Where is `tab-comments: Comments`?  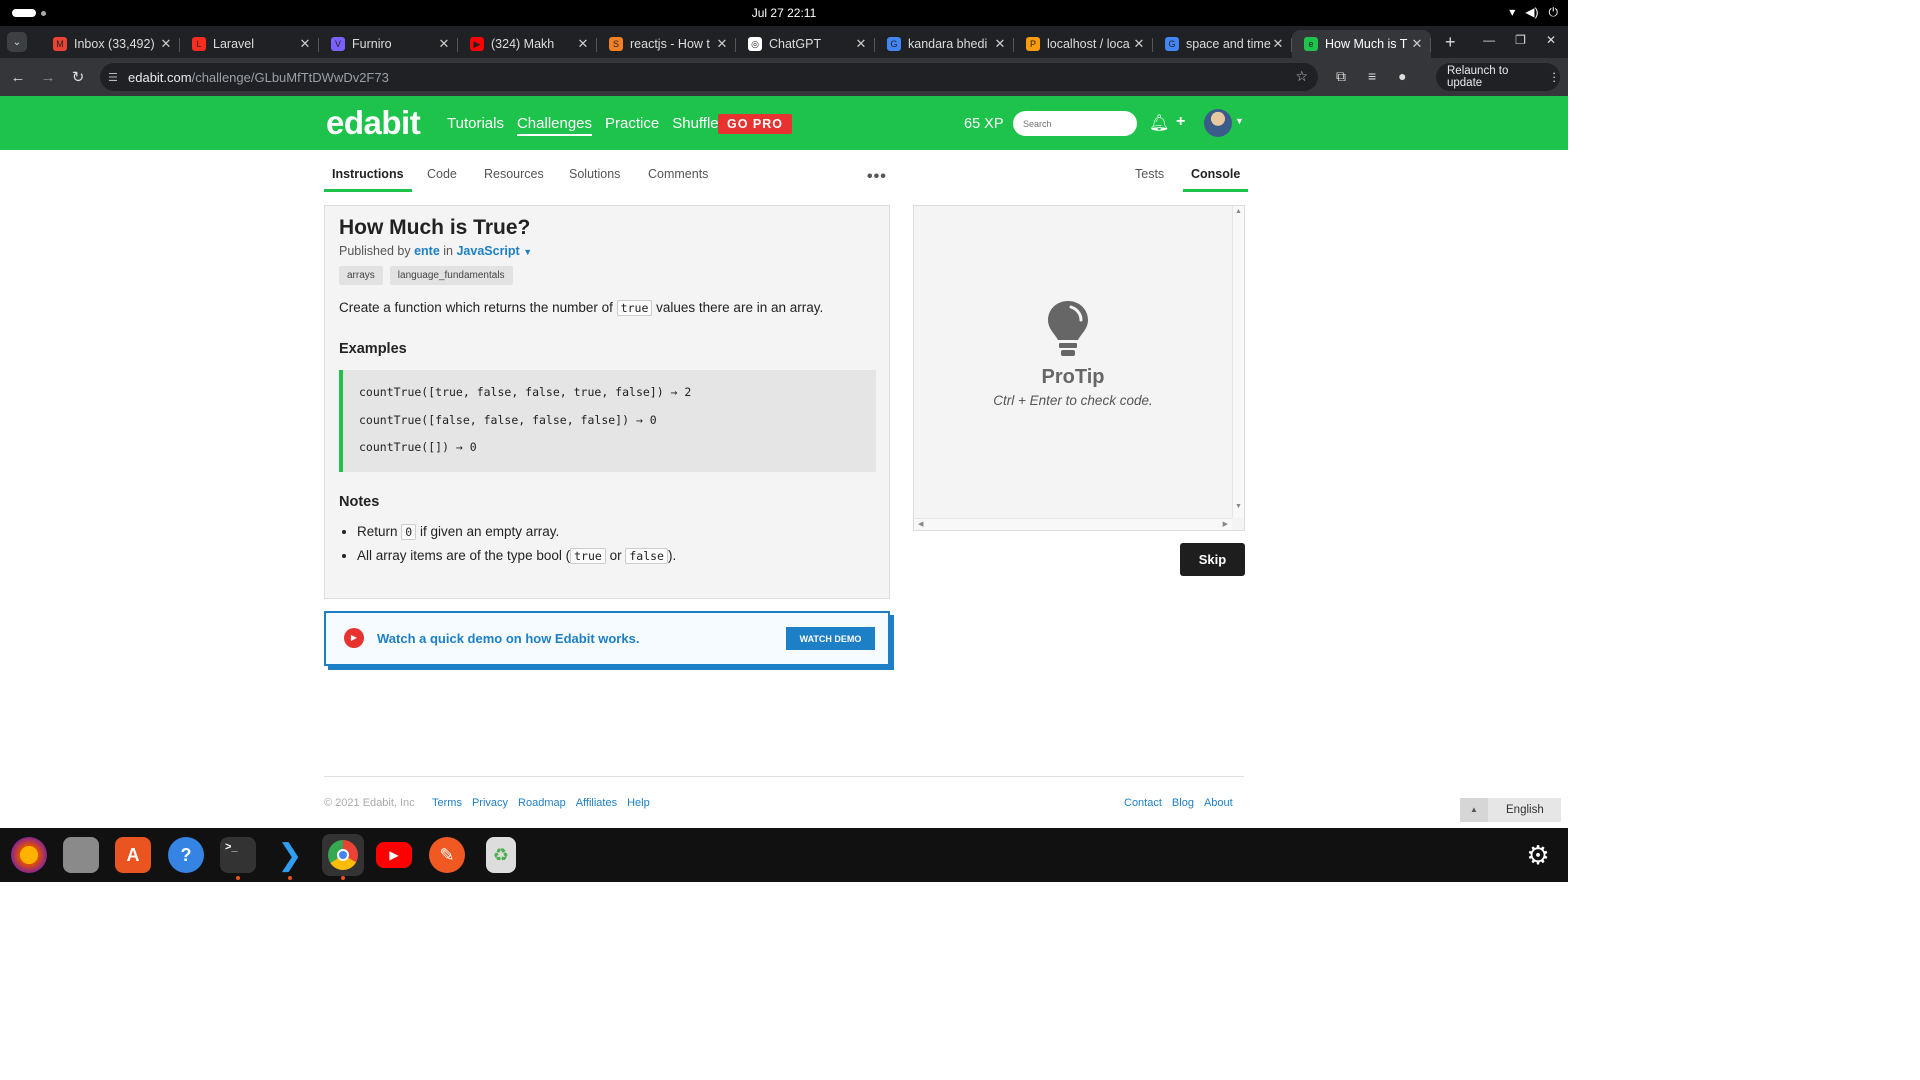 tab-comments: Comments is located at coordinates (678, 174).